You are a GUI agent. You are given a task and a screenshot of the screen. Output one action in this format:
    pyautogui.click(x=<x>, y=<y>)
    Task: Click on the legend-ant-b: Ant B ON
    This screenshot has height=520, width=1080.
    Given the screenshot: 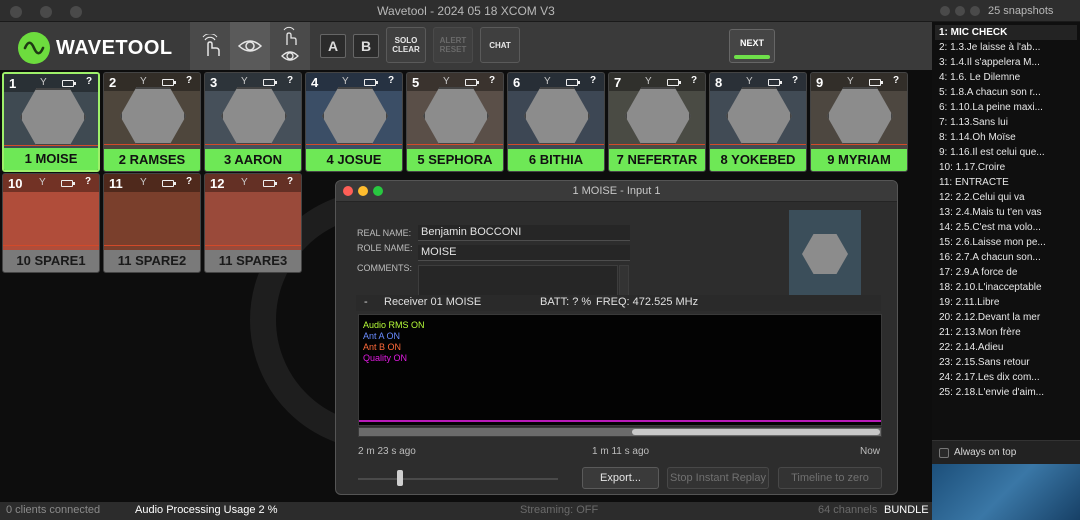 What is the action you would take?
    pyautogui.click(x=382, y=347)
    